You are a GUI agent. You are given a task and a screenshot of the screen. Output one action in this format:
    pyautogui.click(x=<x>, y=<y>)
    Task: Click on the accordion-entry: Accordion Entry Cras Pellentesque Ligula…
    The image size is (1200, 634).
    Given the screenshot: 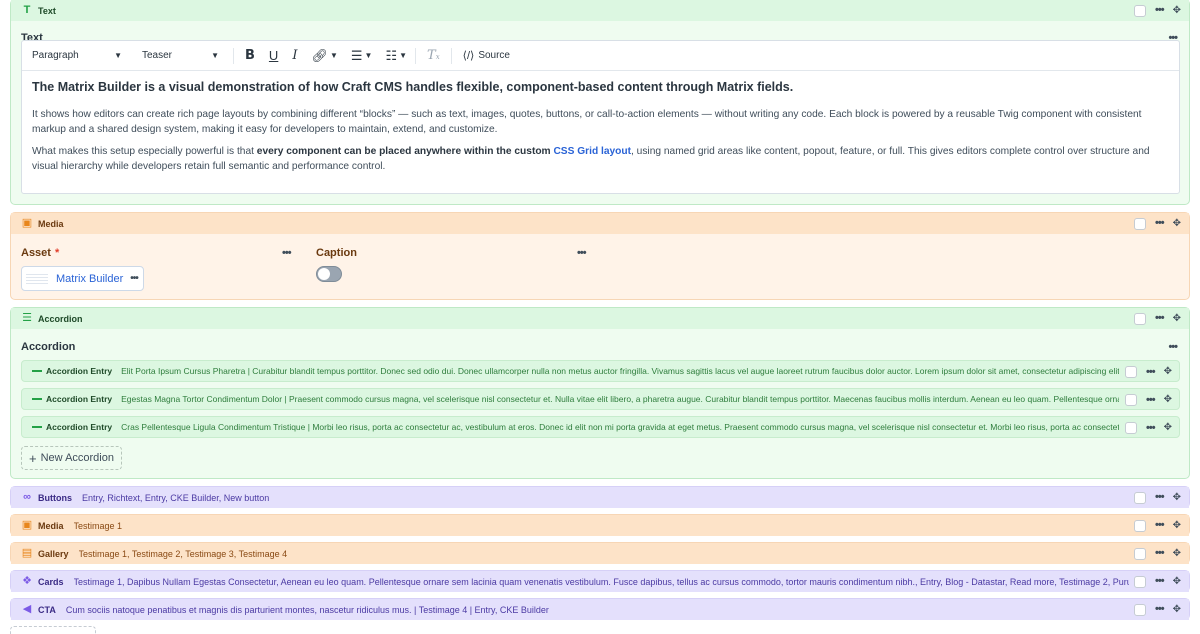 What is the action you would take?
    pyautogui.click(x=600, y=427)
    